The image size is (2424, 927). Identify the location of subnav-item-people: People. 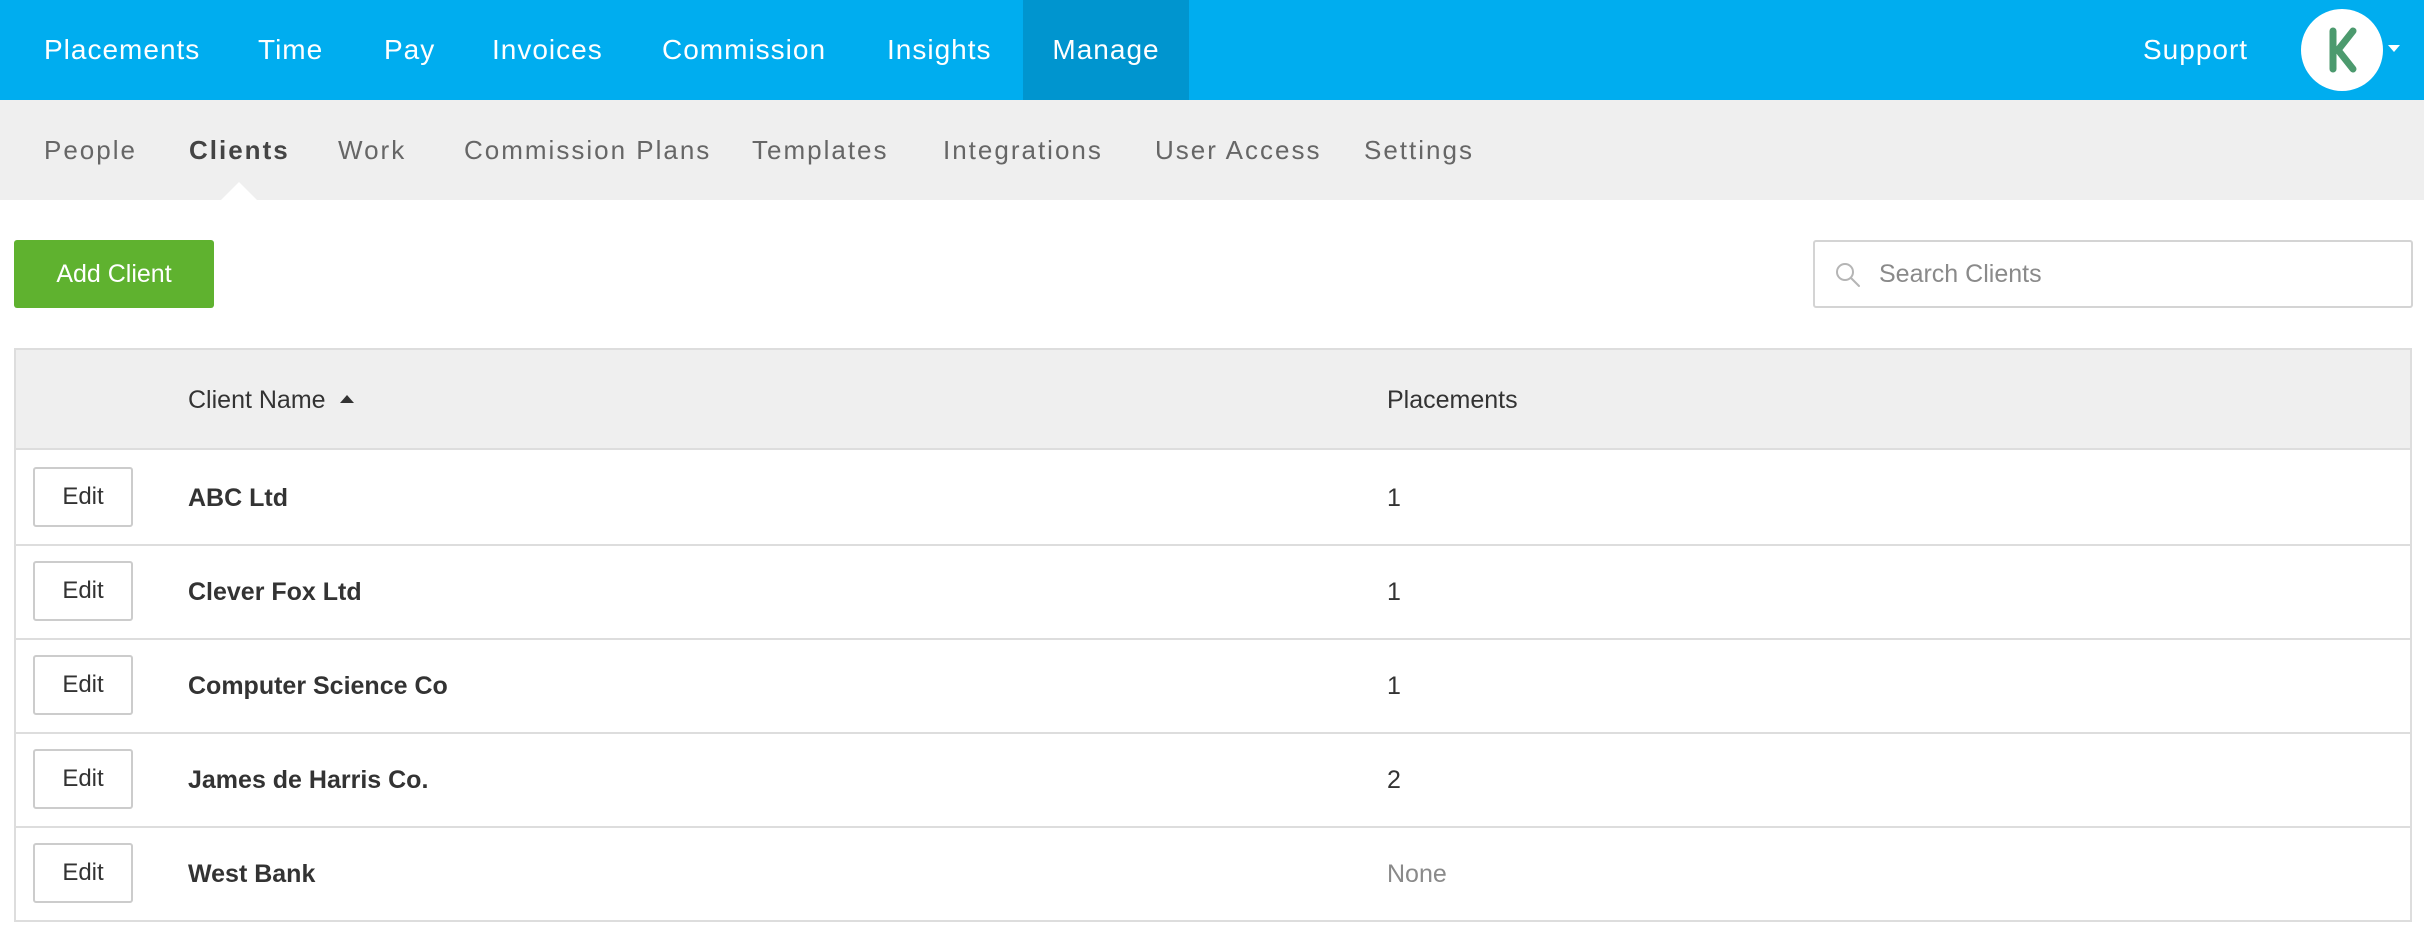
(90, 150).